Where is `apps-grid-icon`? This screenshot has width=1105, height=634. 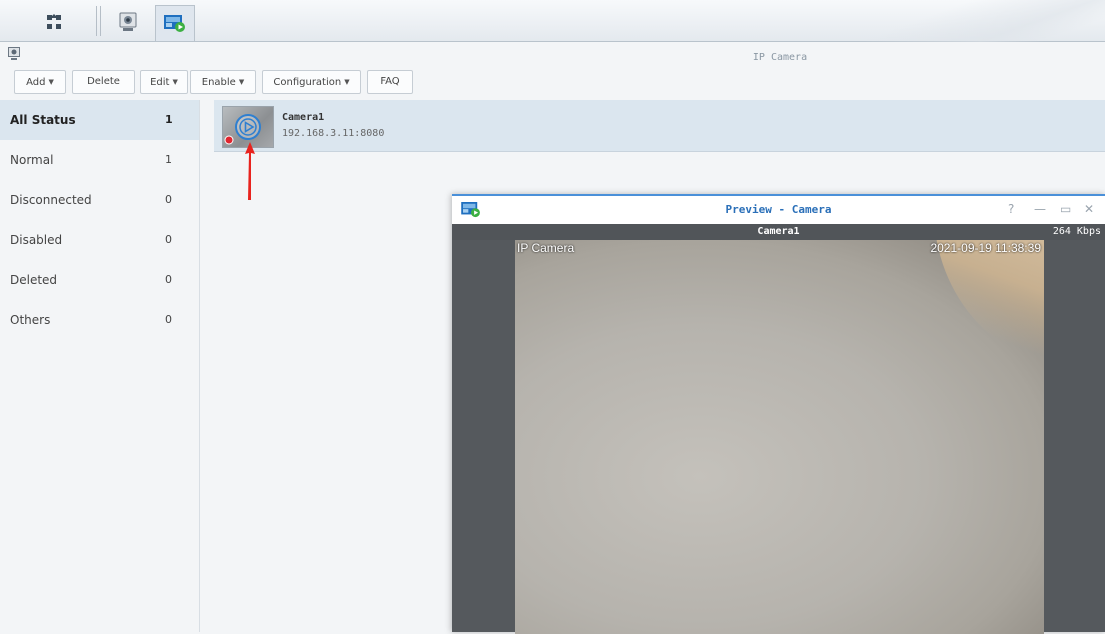
apps-grid-icon is located at coordinates (54, 21).